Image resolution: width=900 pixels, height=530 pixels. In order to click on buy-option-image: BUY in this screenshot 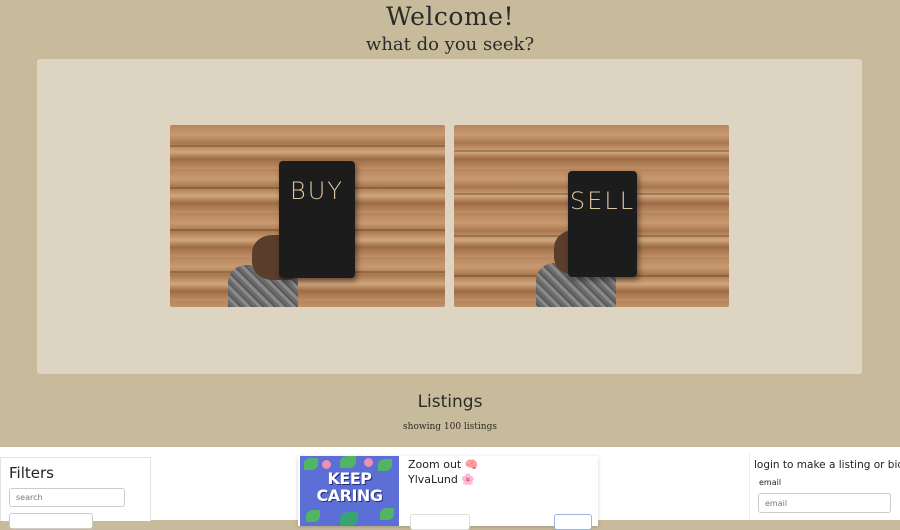, I will do `click(307, 216)`.